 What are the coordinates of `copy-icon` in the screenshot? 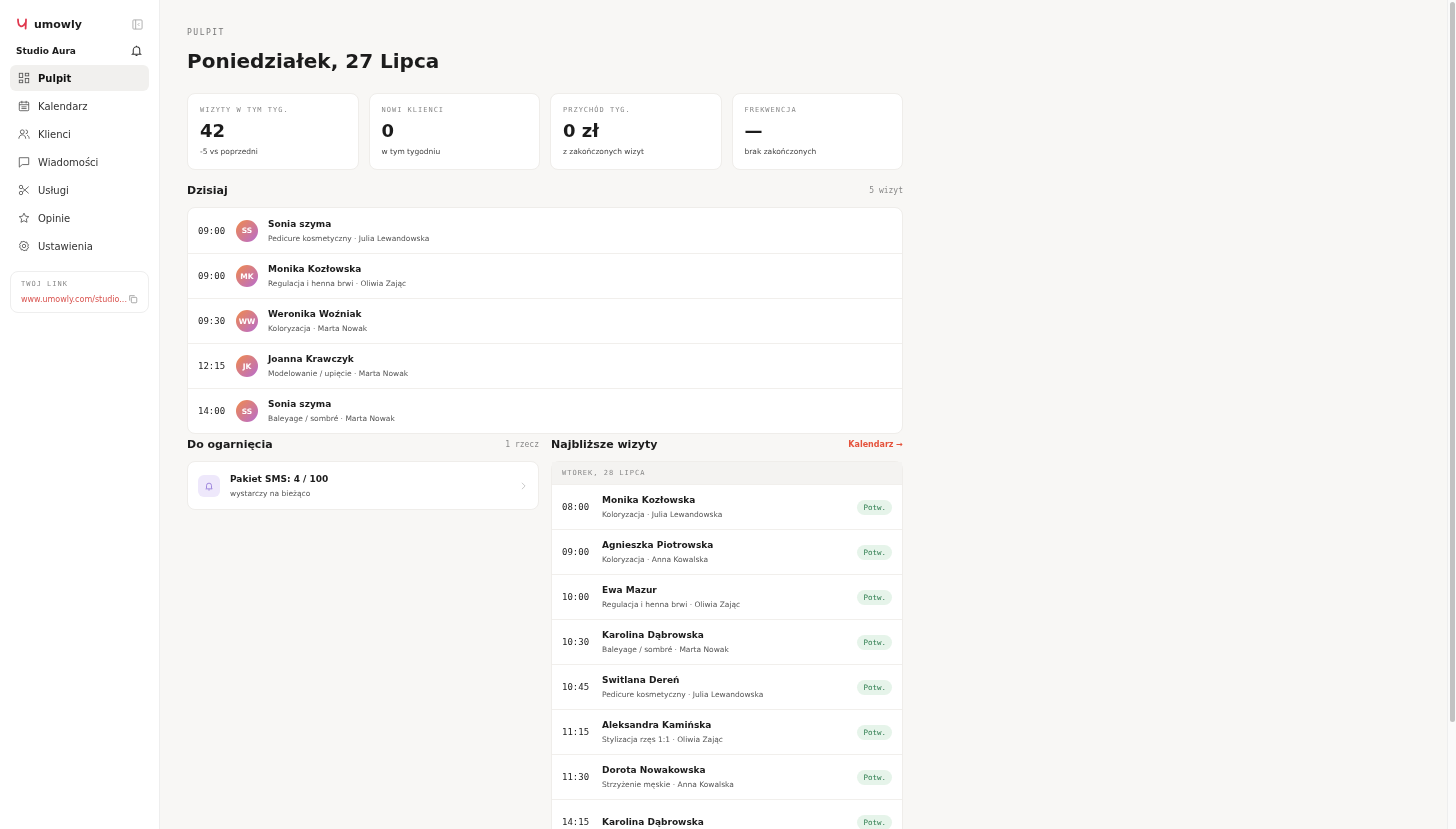 It's located at (133, 299).